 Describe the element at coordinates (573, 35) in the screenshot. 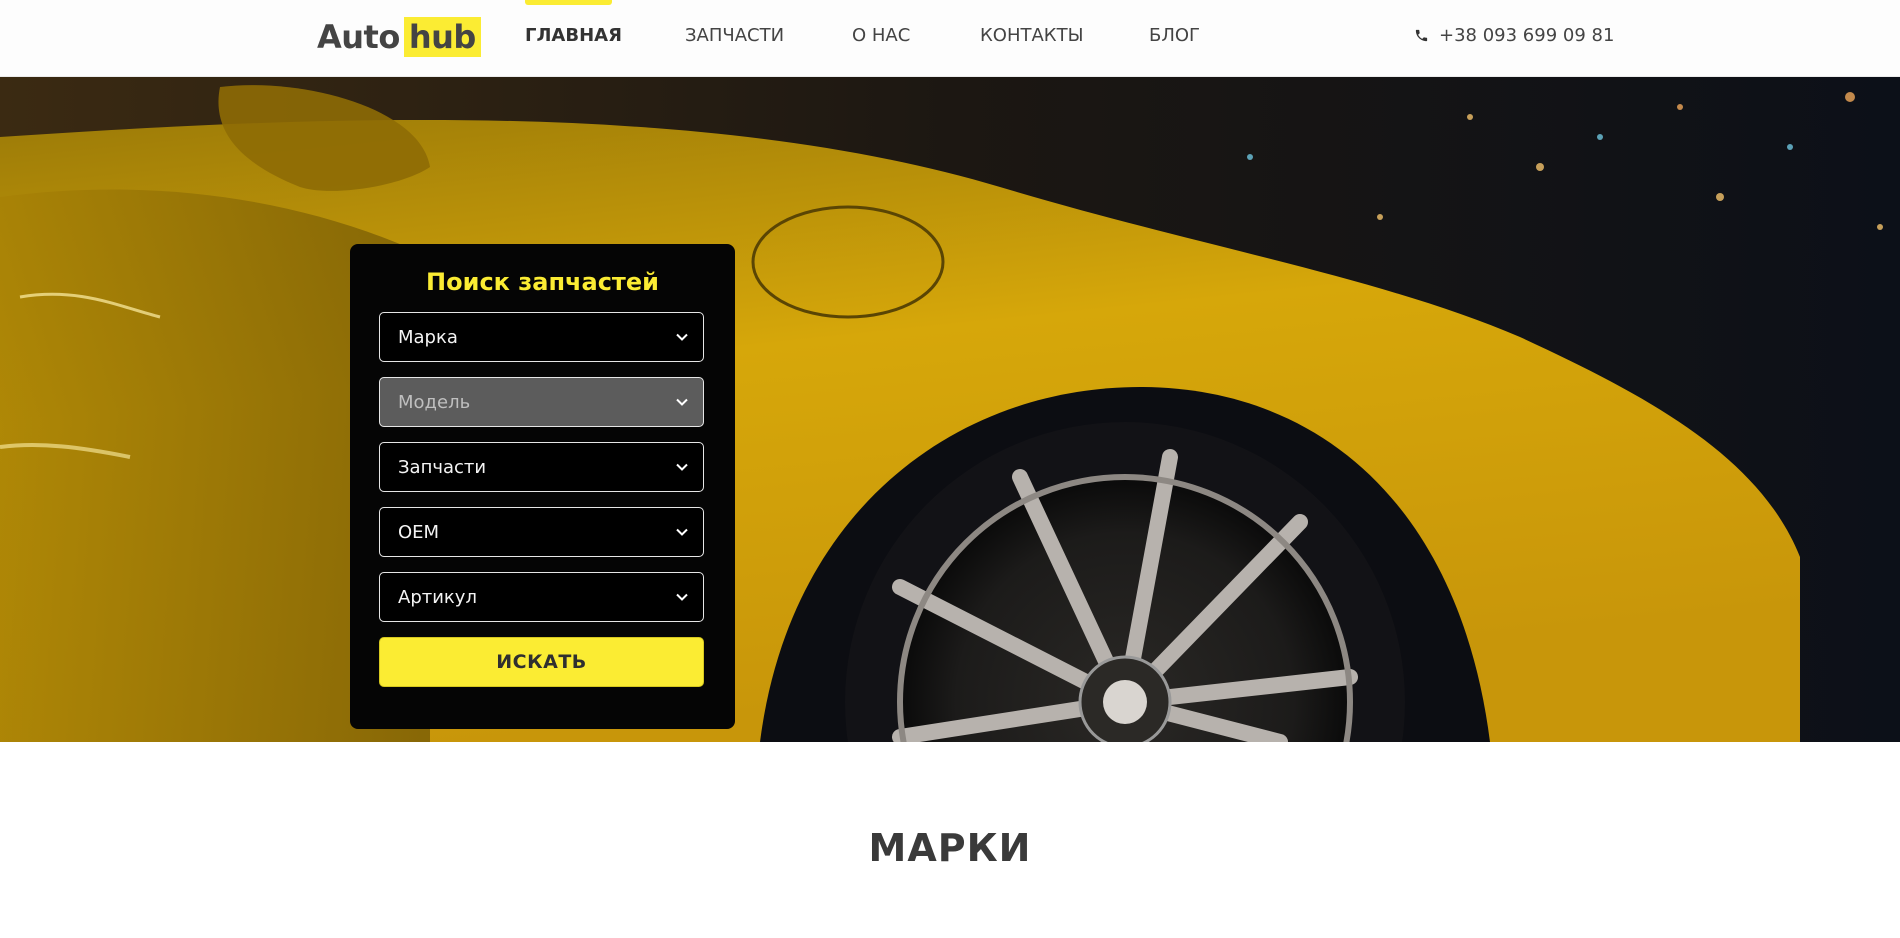

I see `nav-item-home: ГЛАВНАЯ` at that location.